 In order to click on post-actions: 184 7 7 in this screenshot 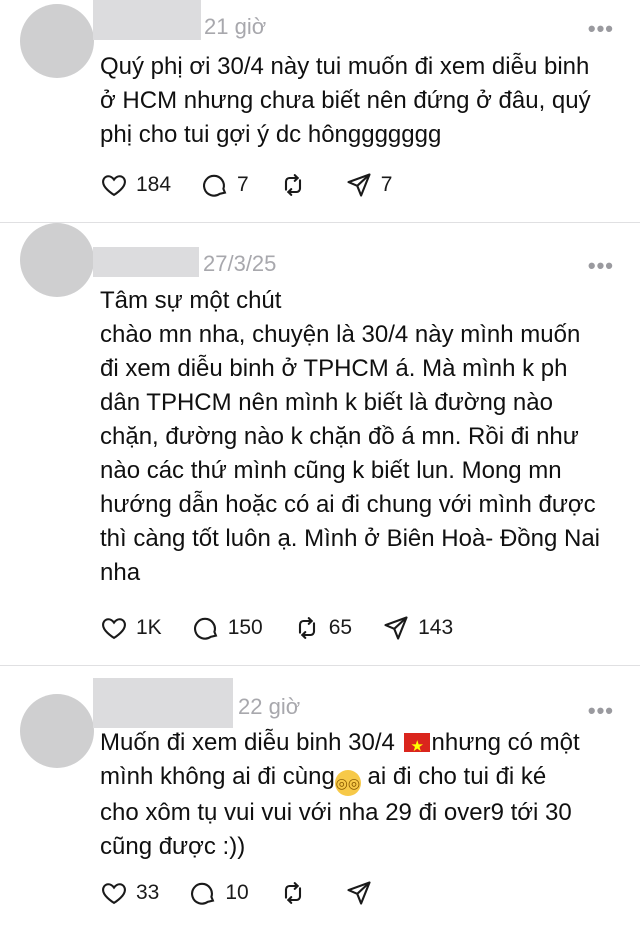, I will do `click(261, 185)`.